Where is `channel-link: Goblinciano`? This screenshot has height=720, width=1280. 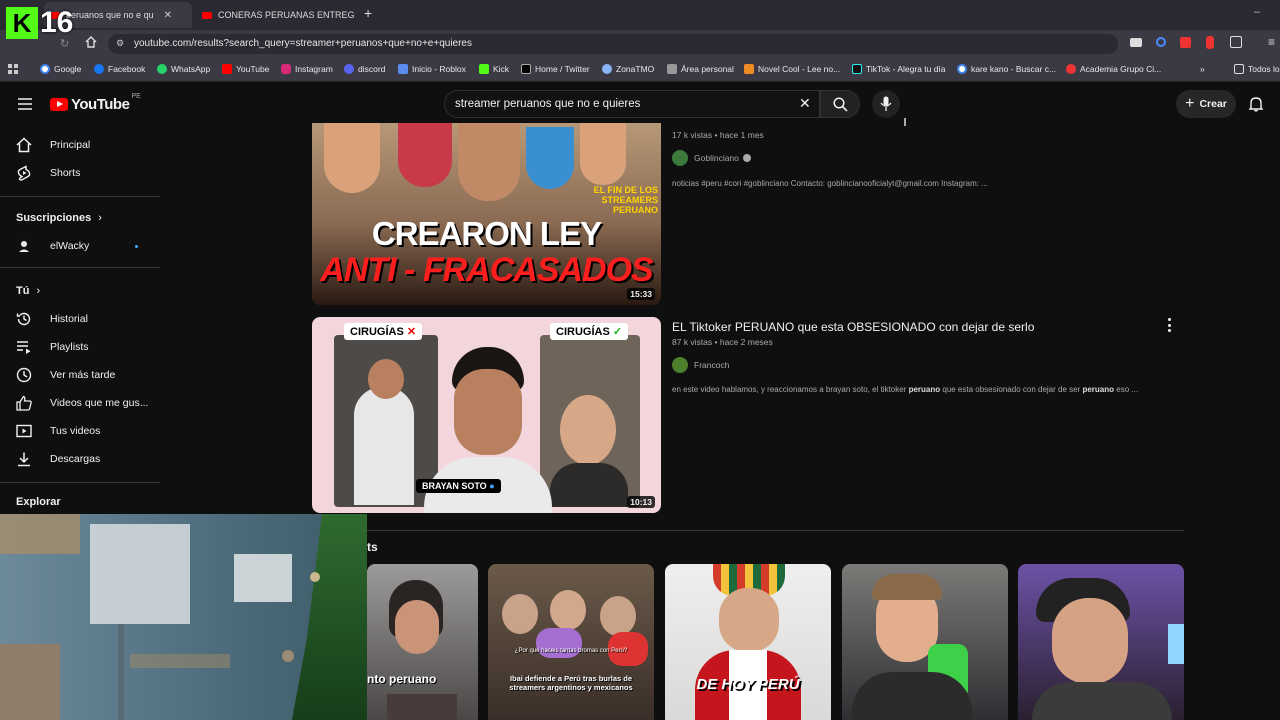 channel-link: Goblinciano is located at coordinates (711, 158).